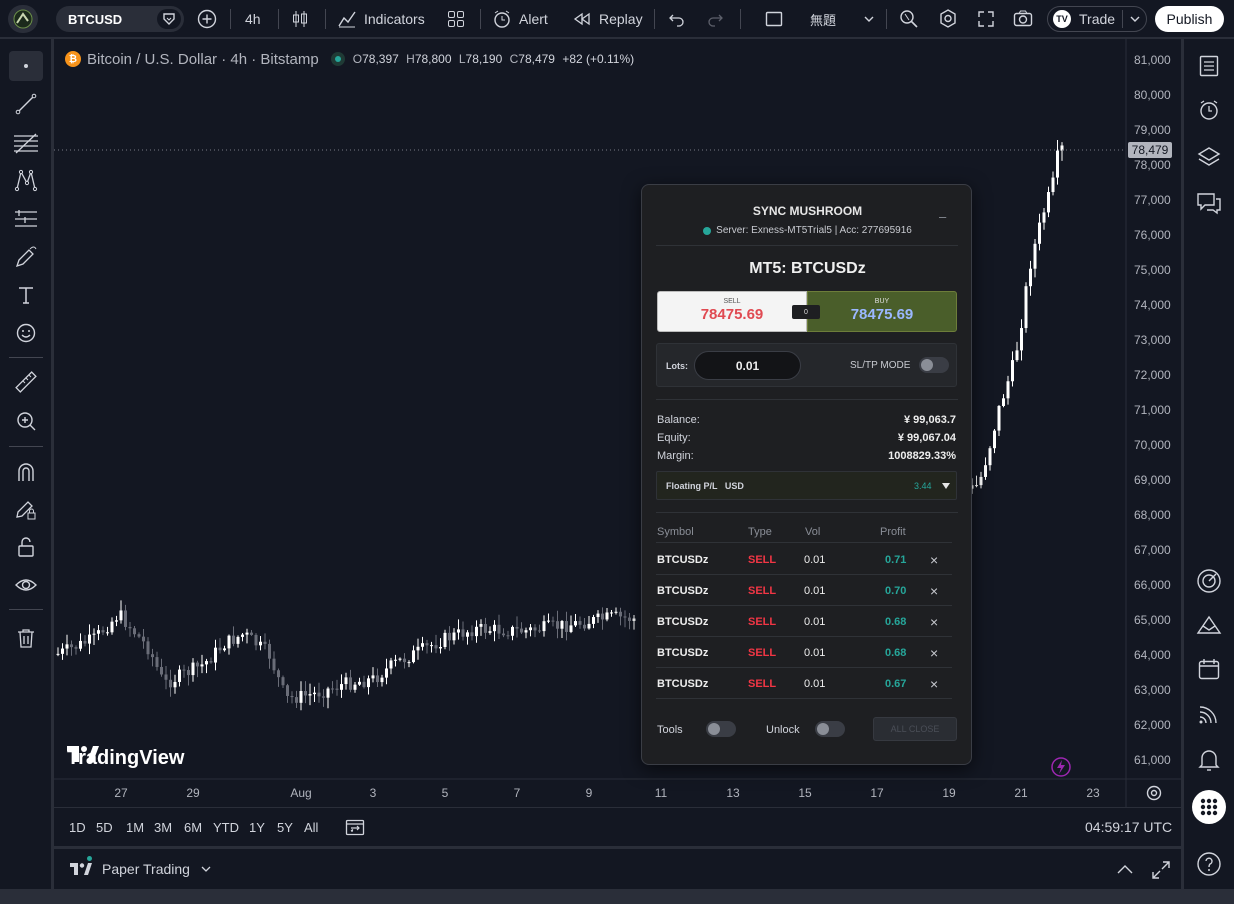  I want to click on range-1y: 1Y, so click(257, 827).